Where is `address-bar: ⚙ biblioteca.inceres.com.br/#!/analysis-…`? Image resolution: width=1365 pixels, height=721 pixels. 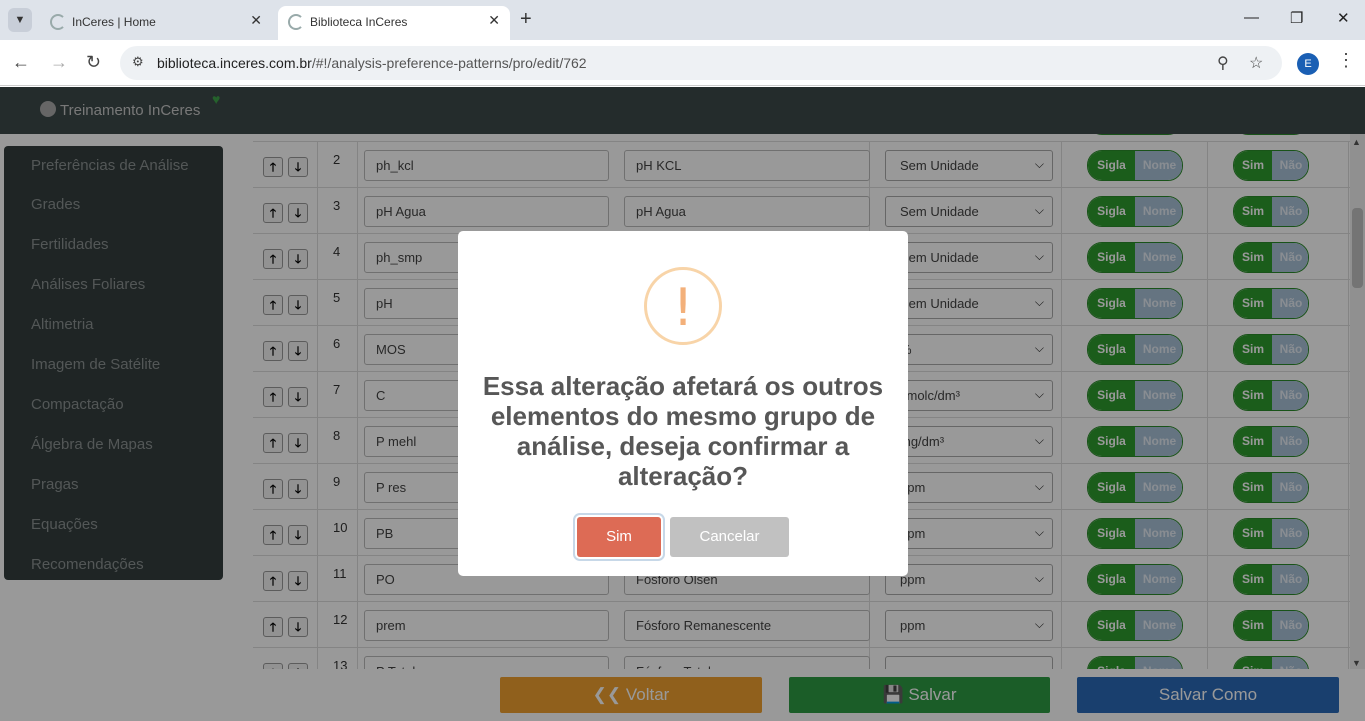 address-bar: ⚙ biblioteca.inceres.com.br/#!/analysis-… is located at coordinates (701, 63).